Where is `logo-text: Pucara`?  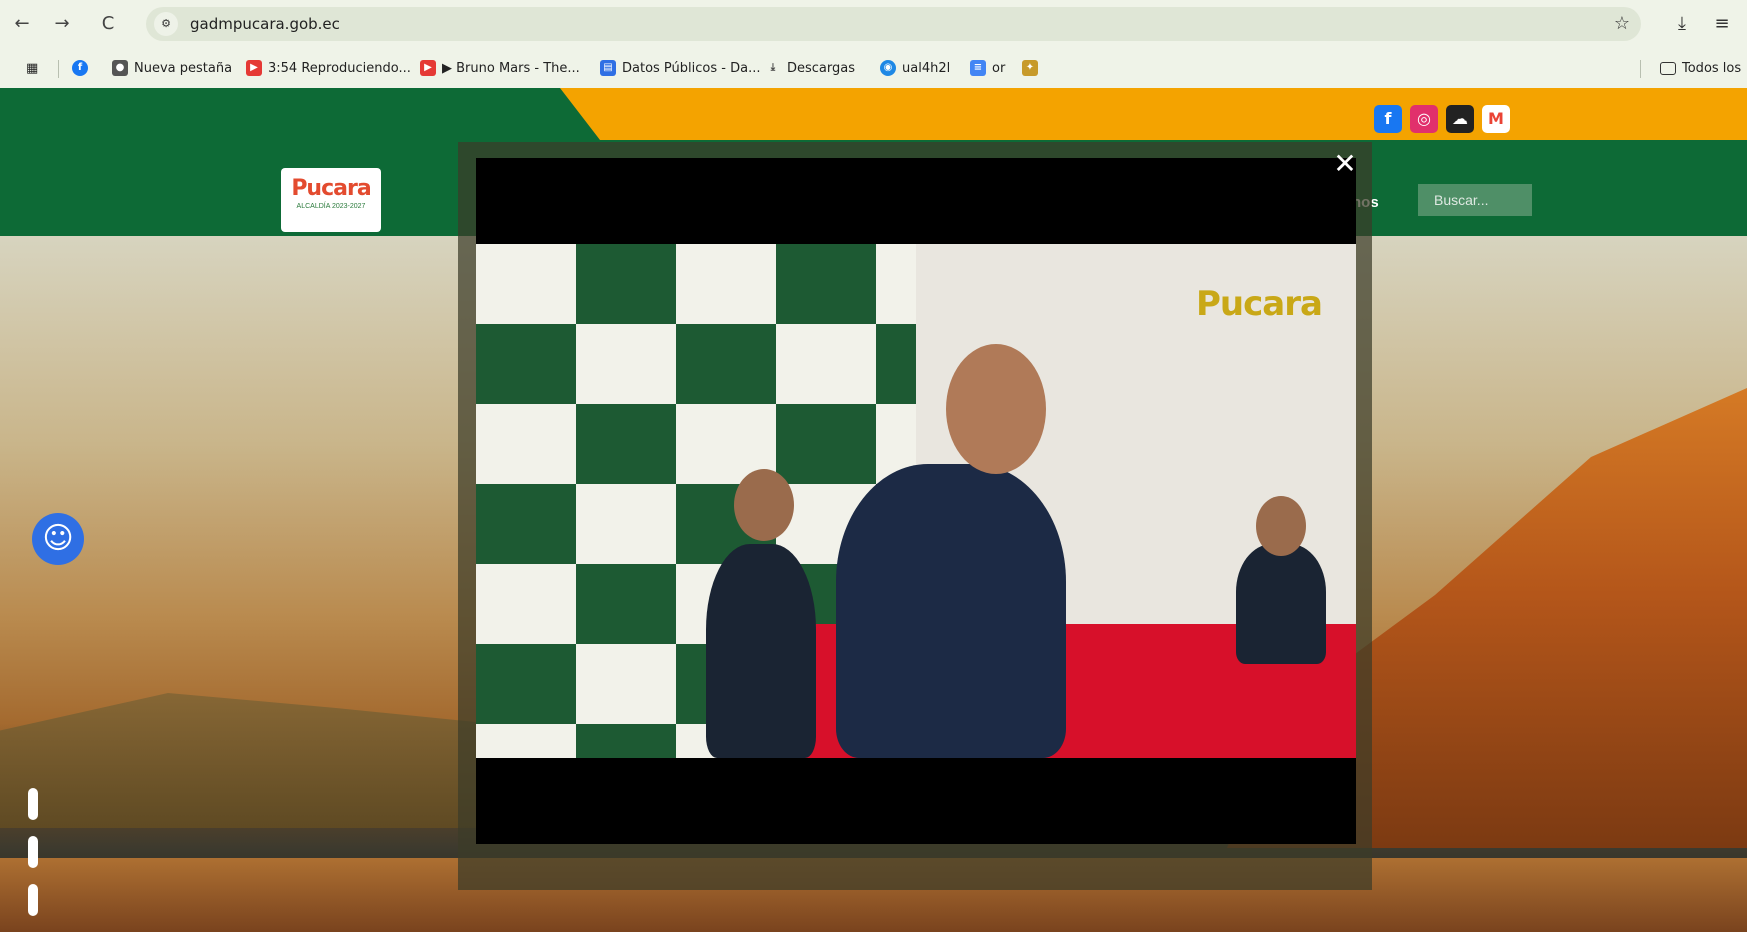 logo-text: Pucara is located at coordinates (331, 188).